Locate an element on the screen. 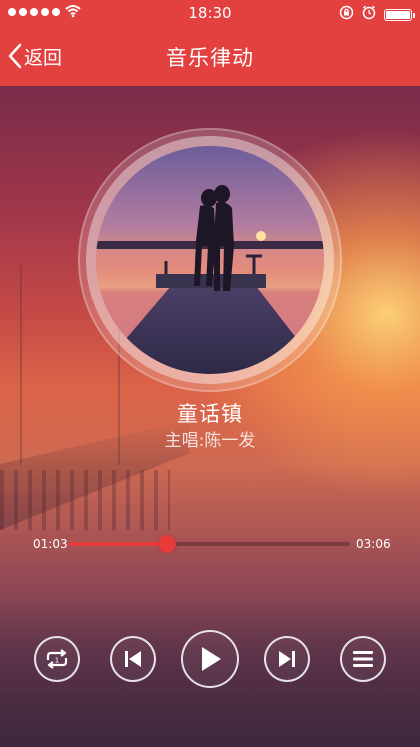 The width and height of the screenshot is (420, 747). battery-icon is located at coordinates (399, 14).